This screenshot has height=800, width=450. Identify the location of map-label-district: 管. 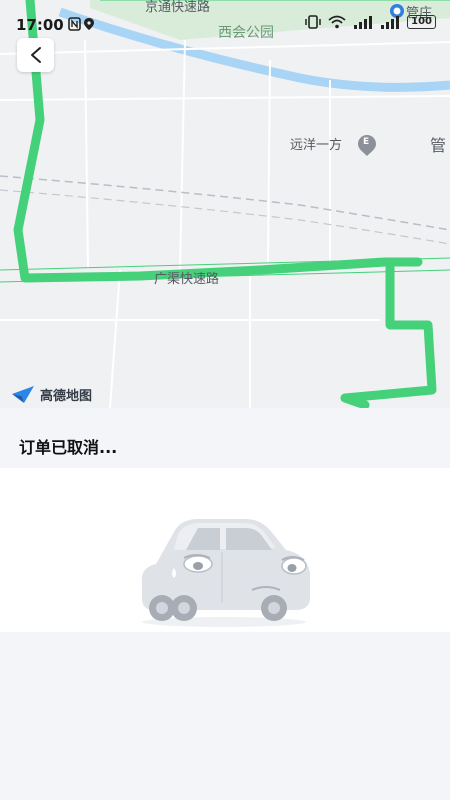
(438, 145).